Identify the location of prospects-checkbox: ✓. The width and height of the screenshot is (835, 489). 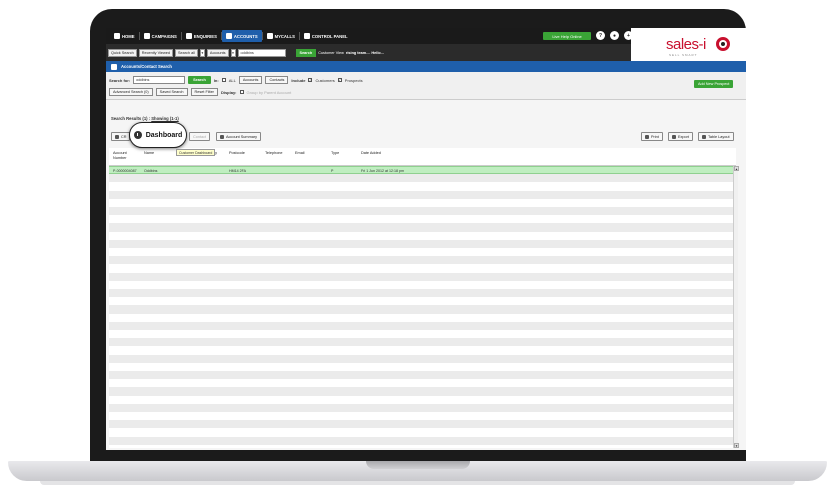
(339, 80).